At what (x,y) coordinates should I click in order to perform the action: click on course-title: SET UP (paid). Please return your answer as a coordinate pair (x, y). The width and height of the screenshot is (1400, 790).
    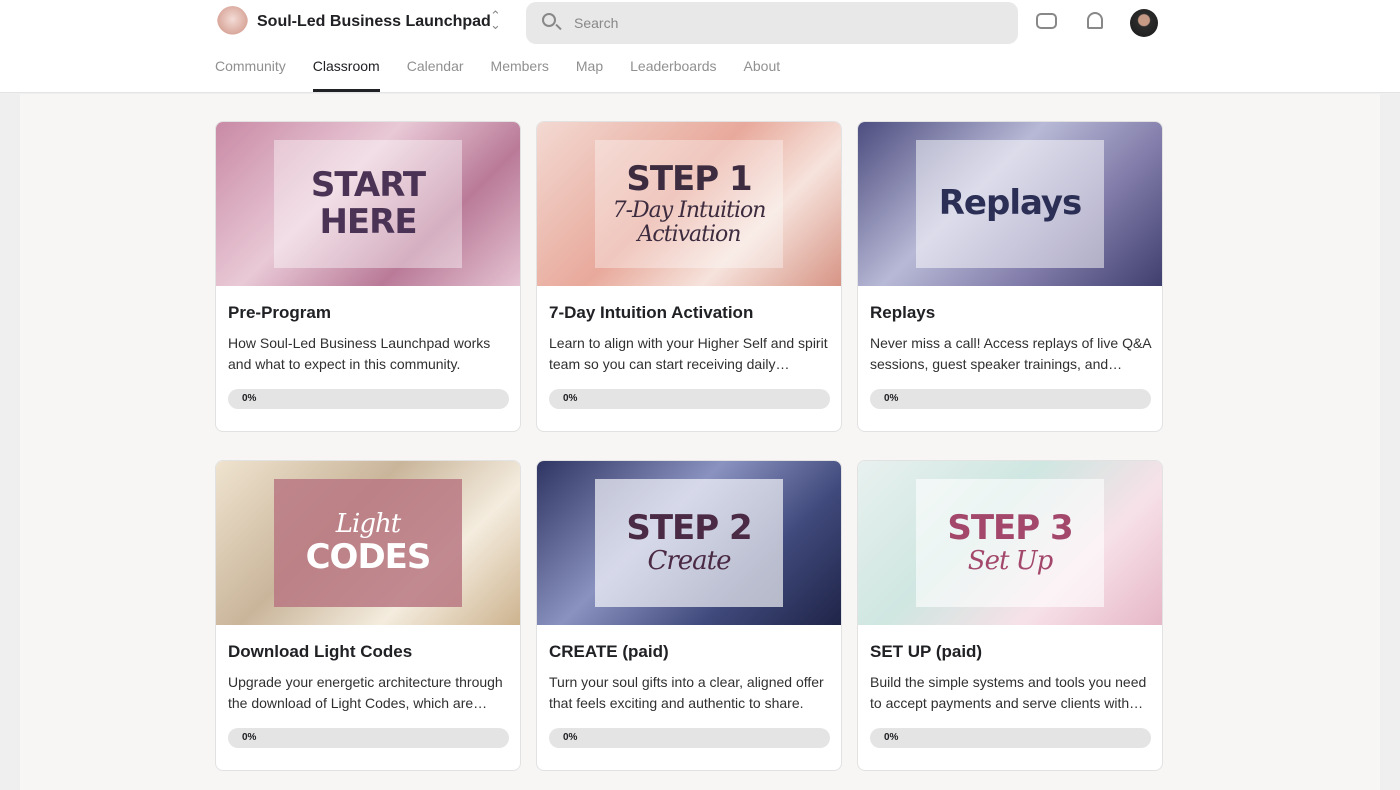
    Looking at the image, I should click on (926, 652).